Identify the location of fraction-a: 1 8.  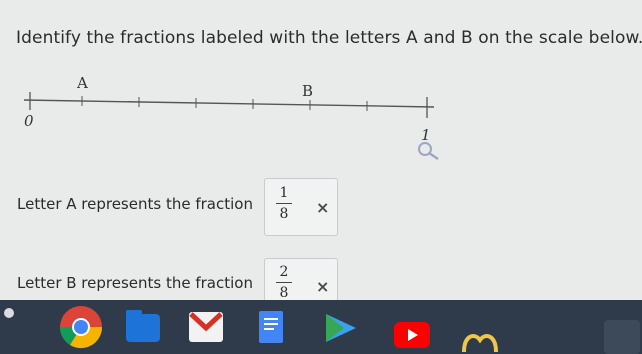
(284, 203).